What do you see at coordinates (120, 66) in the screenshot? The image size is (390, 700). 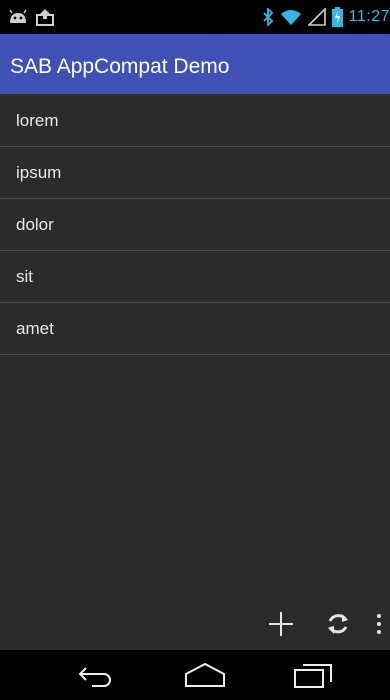 I see `app-title: SAB AppCompat Demo` at bounding box center [120, 66].